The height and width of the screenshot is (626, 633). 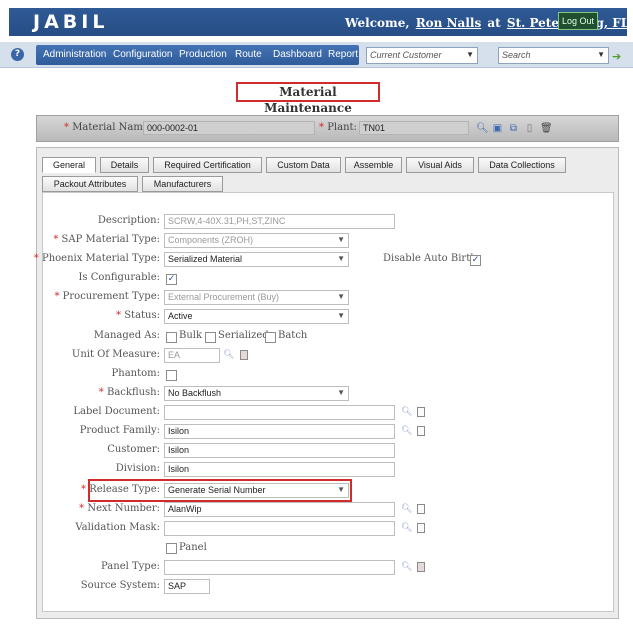 I want to click on search-placeholder: Search, so click(x=516, y=55).